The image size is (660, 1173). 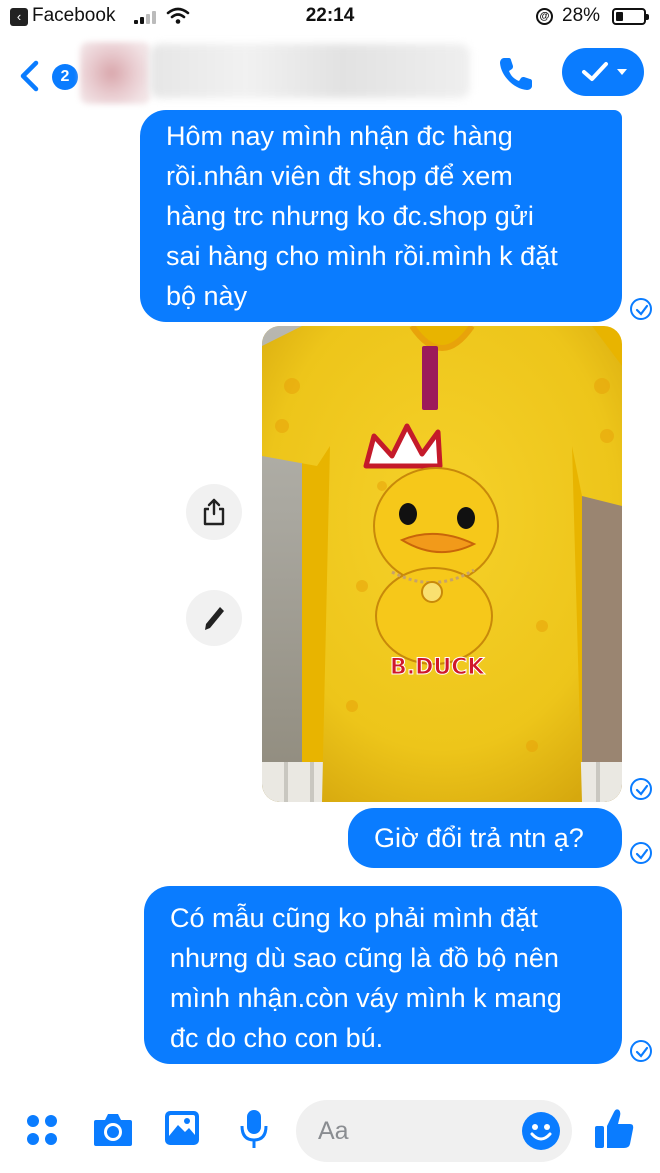 I want to click on message-line: Hôm nay mình nhận đc hàng, so click(x=339, y=136).